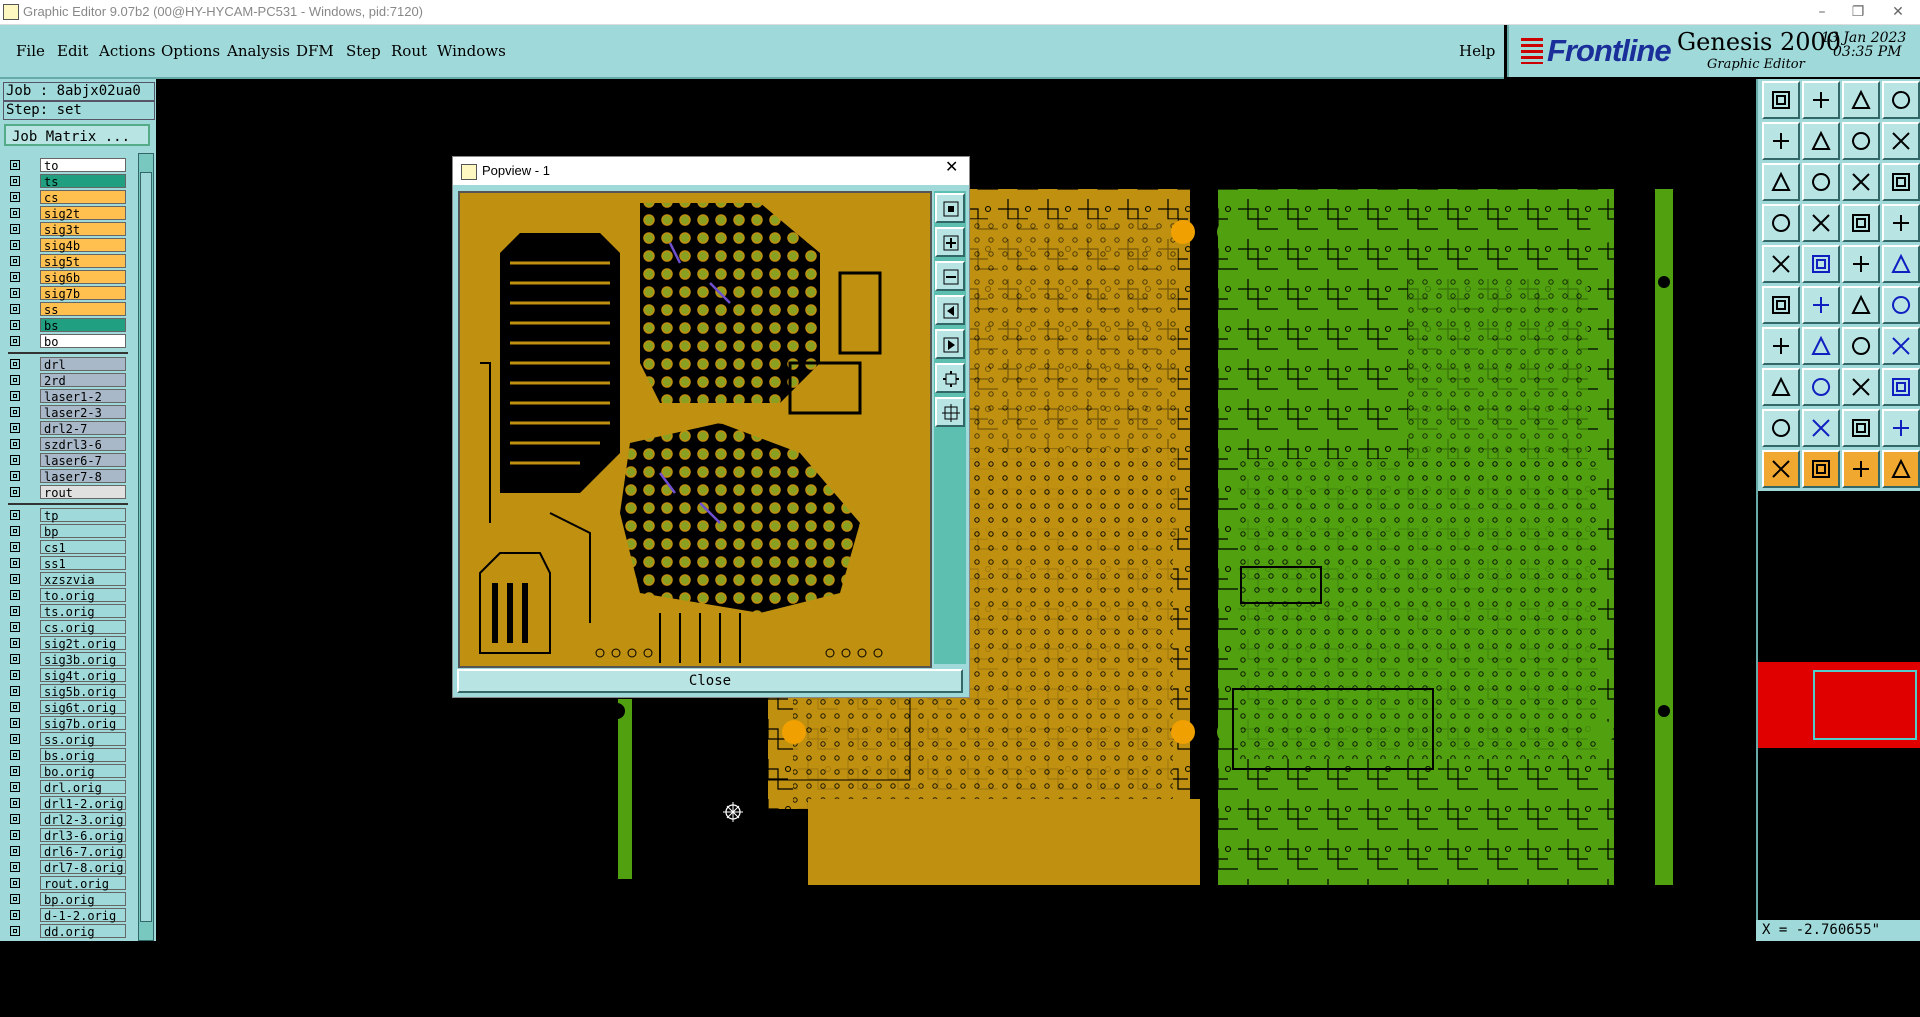 This screenshot has width=1920, height=1017. Describe the element at coordinates (83, 261) in the screenshot. I see `layer-name: sig5t` at that location.